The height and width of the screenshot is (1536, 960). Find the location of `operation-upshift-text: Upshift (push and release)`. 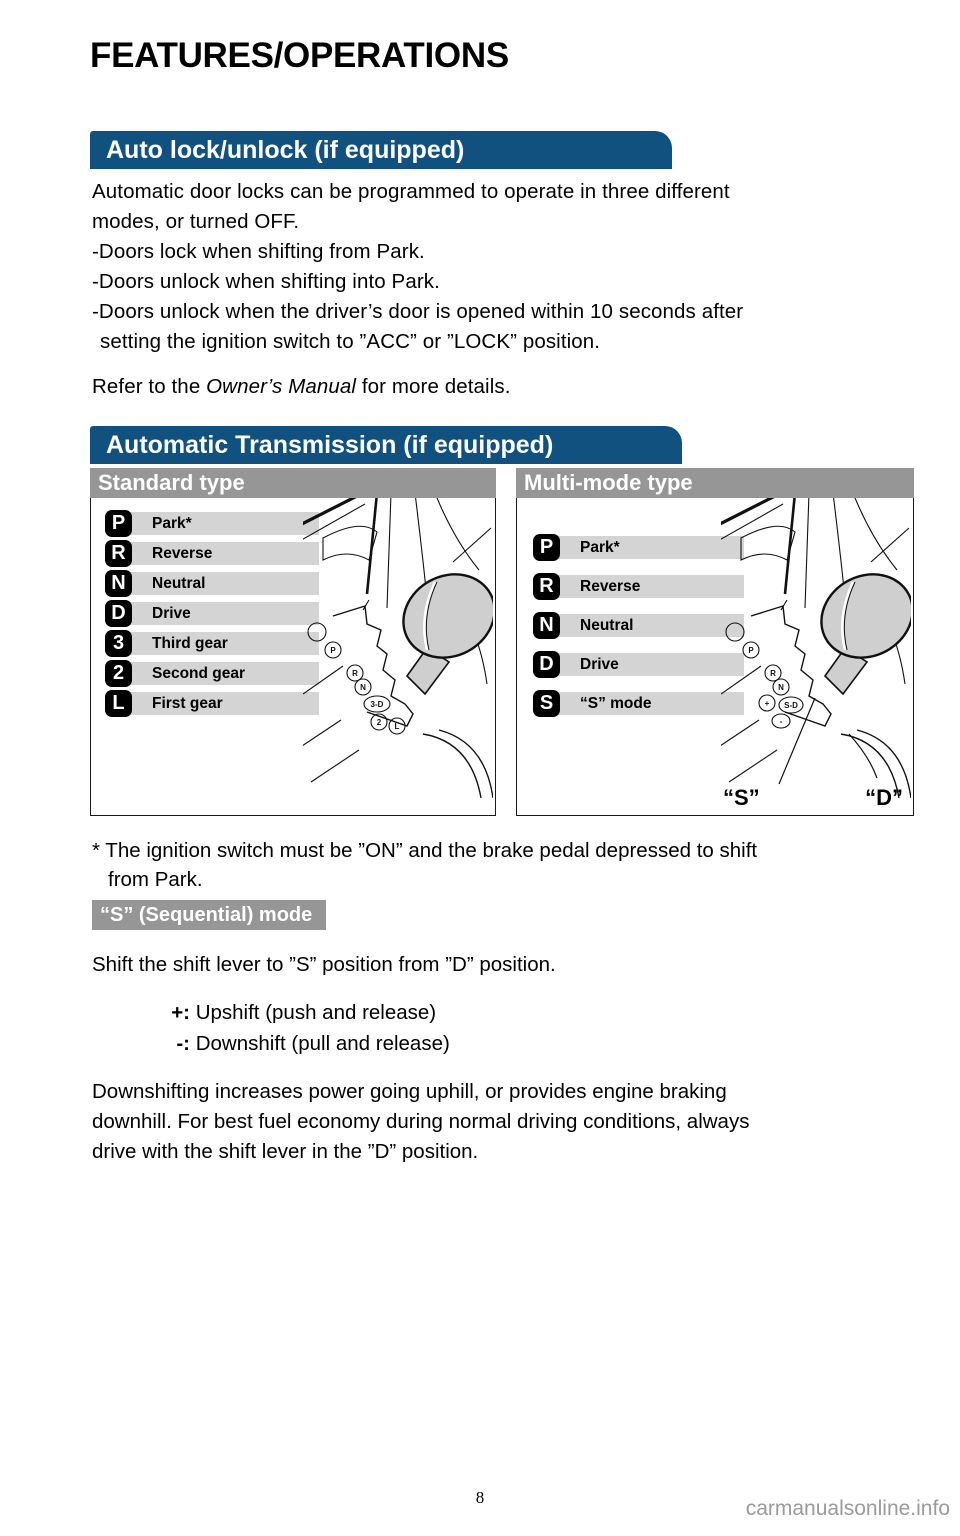

operation-upshift-text: Upshift (push and release) is located at coordinates (316, 1012).